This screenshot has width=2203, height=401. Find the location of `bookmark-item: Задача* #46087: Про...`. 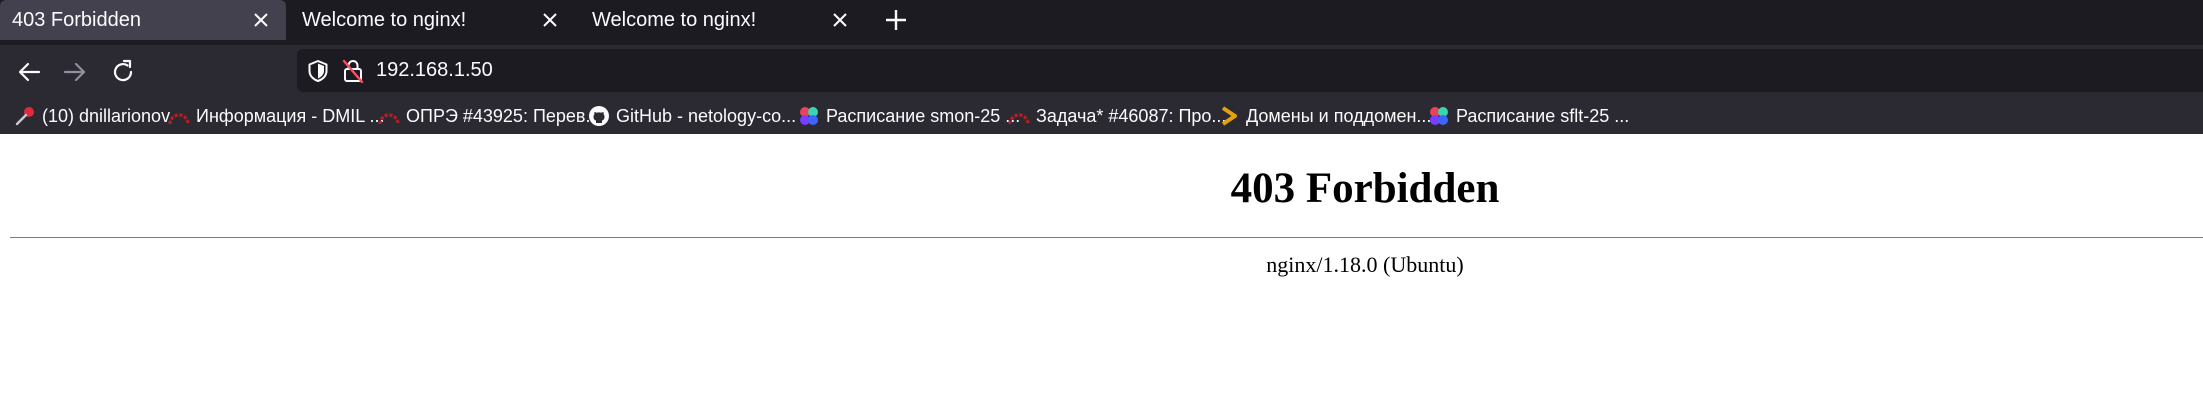

bookmark-item: Задача* #46087: Про... is located at coordinates (1117, 116).